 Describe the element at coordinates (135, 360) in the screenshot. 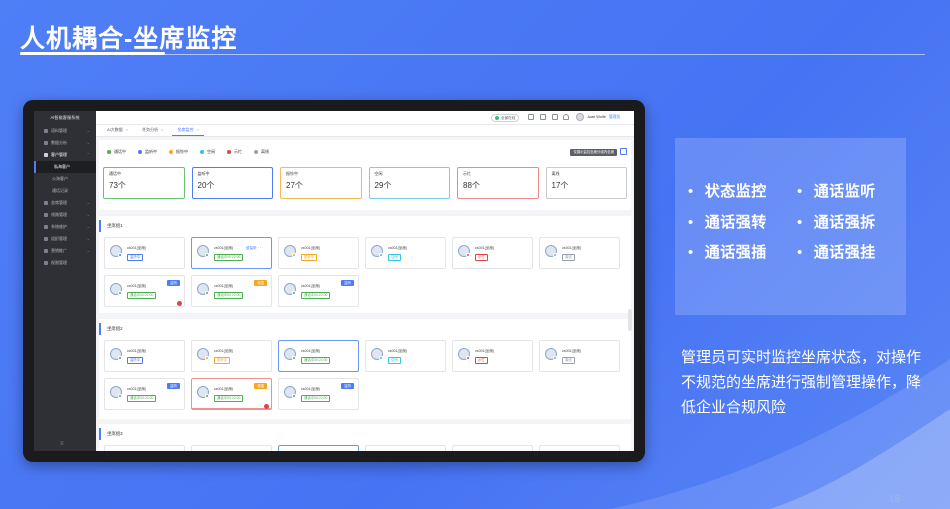

I see `agent-status-badge: 监听中` at that location.